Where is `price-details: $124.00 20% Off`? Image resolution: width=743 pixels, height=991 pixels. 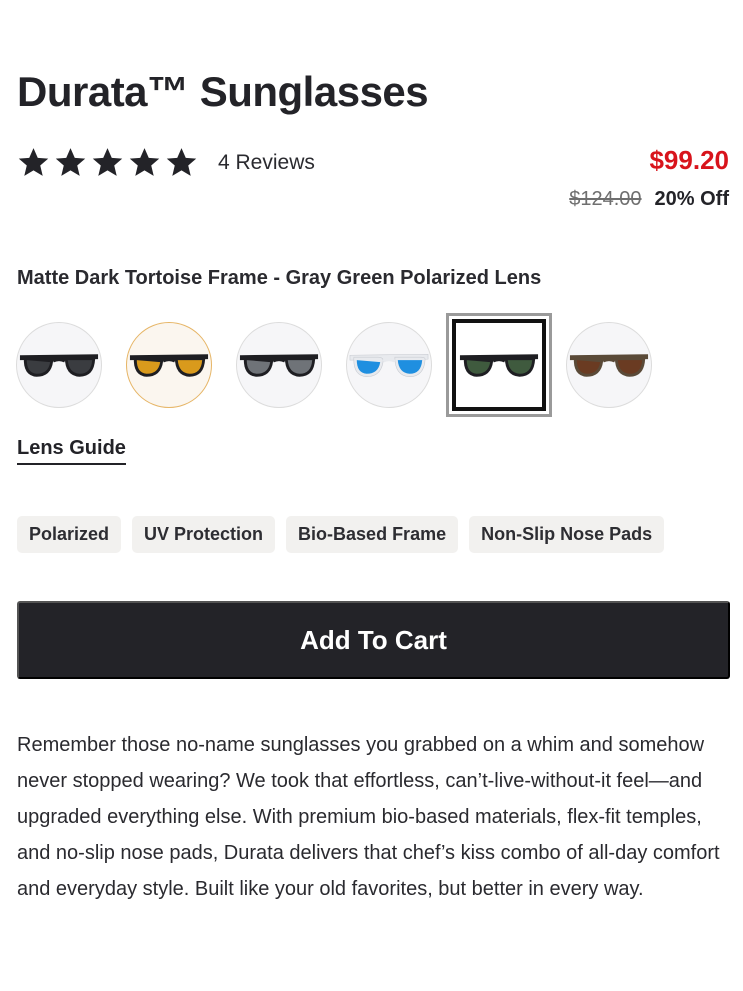
price-details: $124.00 20% Off is located at coordinates (649, 199).